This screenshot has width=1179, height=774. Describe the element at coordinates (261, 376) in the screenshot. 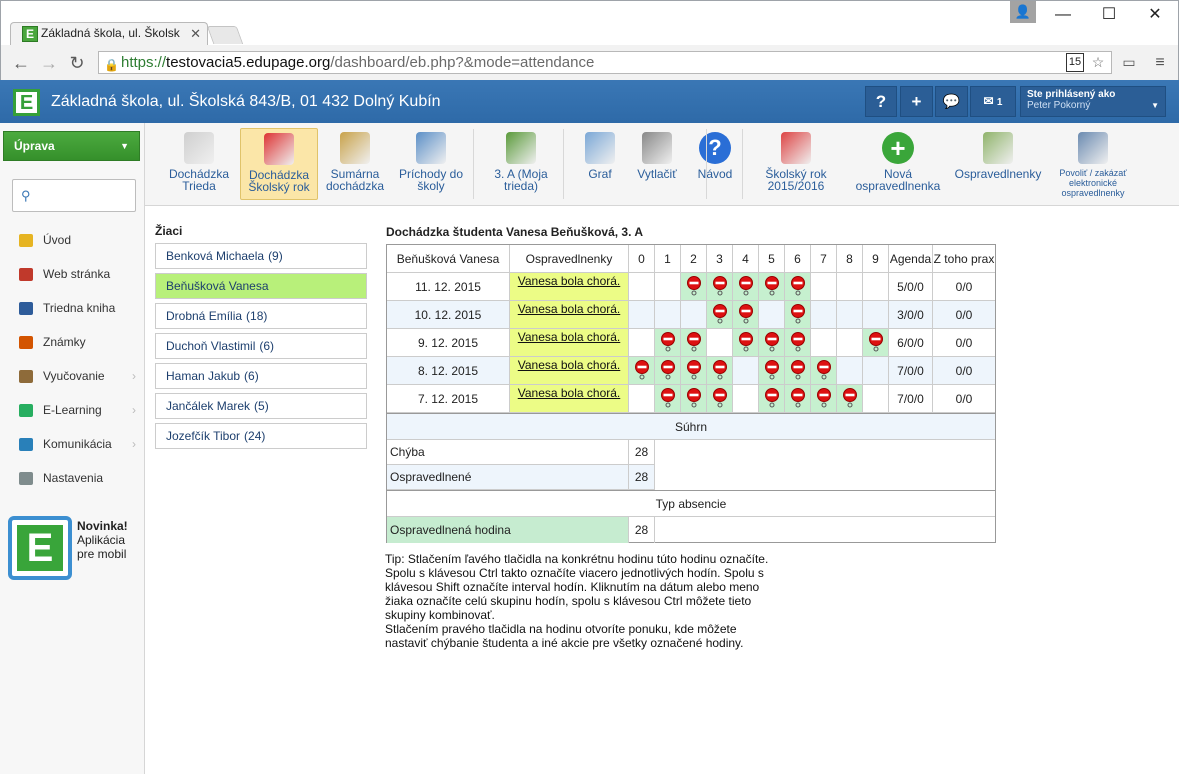

I see `student-item: Haman Jakub (6)` at that location.